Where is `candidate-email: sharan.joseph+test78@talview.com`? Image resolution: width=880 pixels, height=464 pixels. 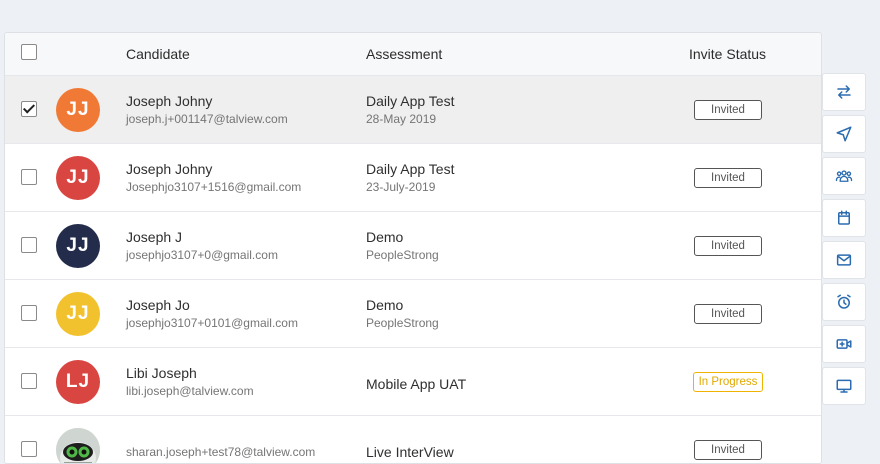 candidate-email: sharan.joseph+test78@talview.com is located at coordinates (221, 452).